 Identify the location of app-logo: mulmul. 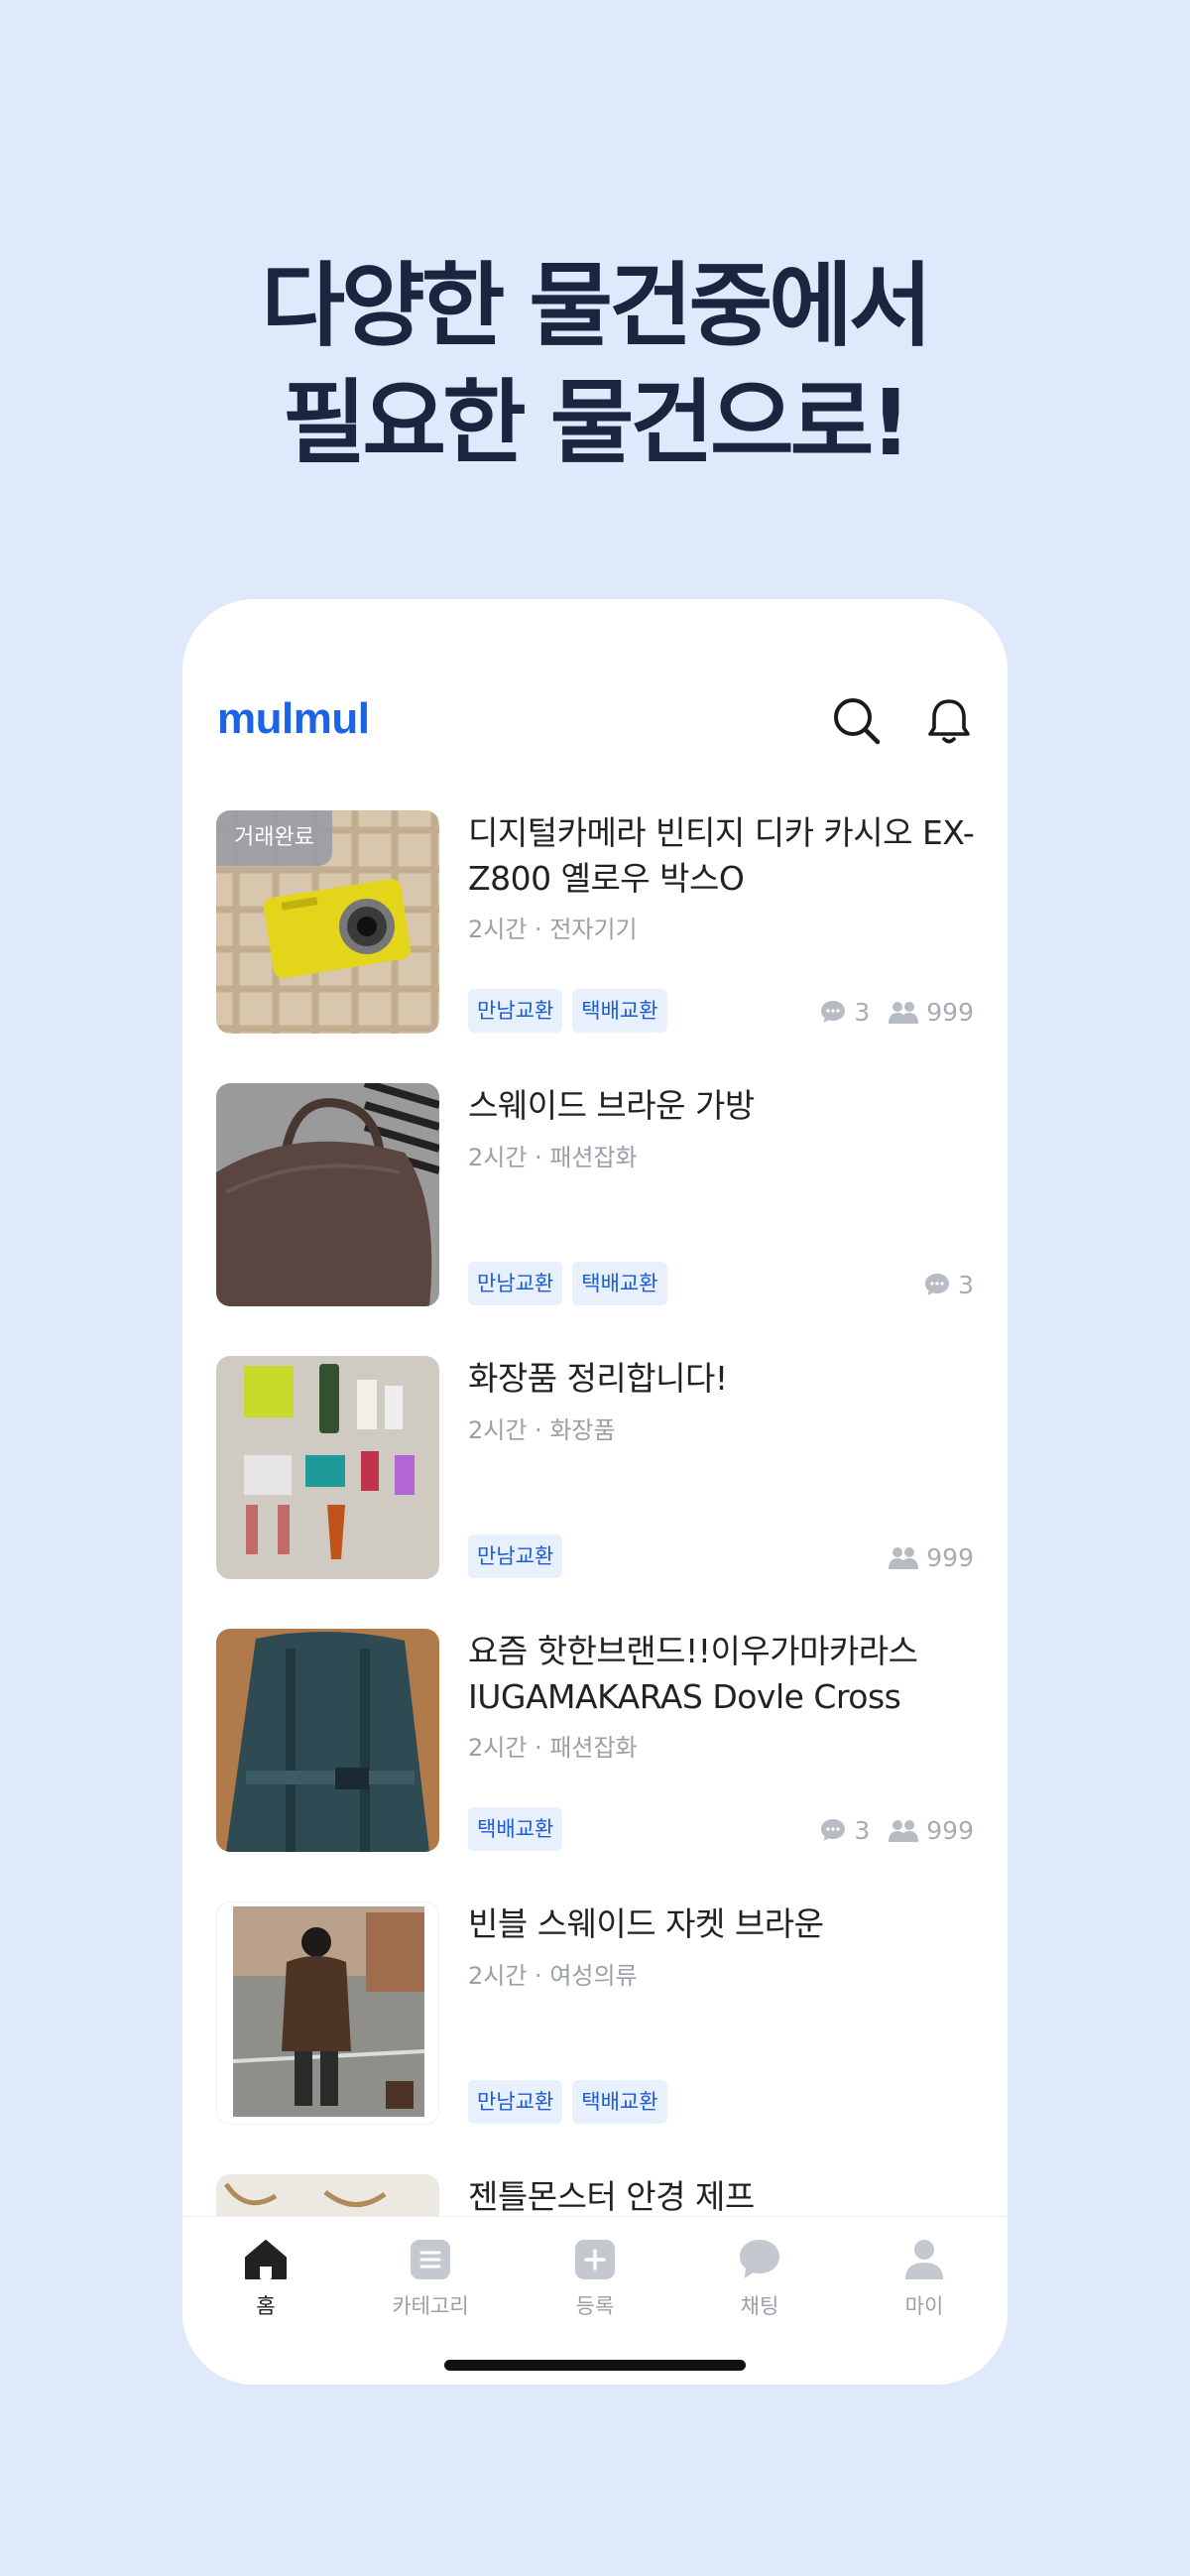
(293, 718).